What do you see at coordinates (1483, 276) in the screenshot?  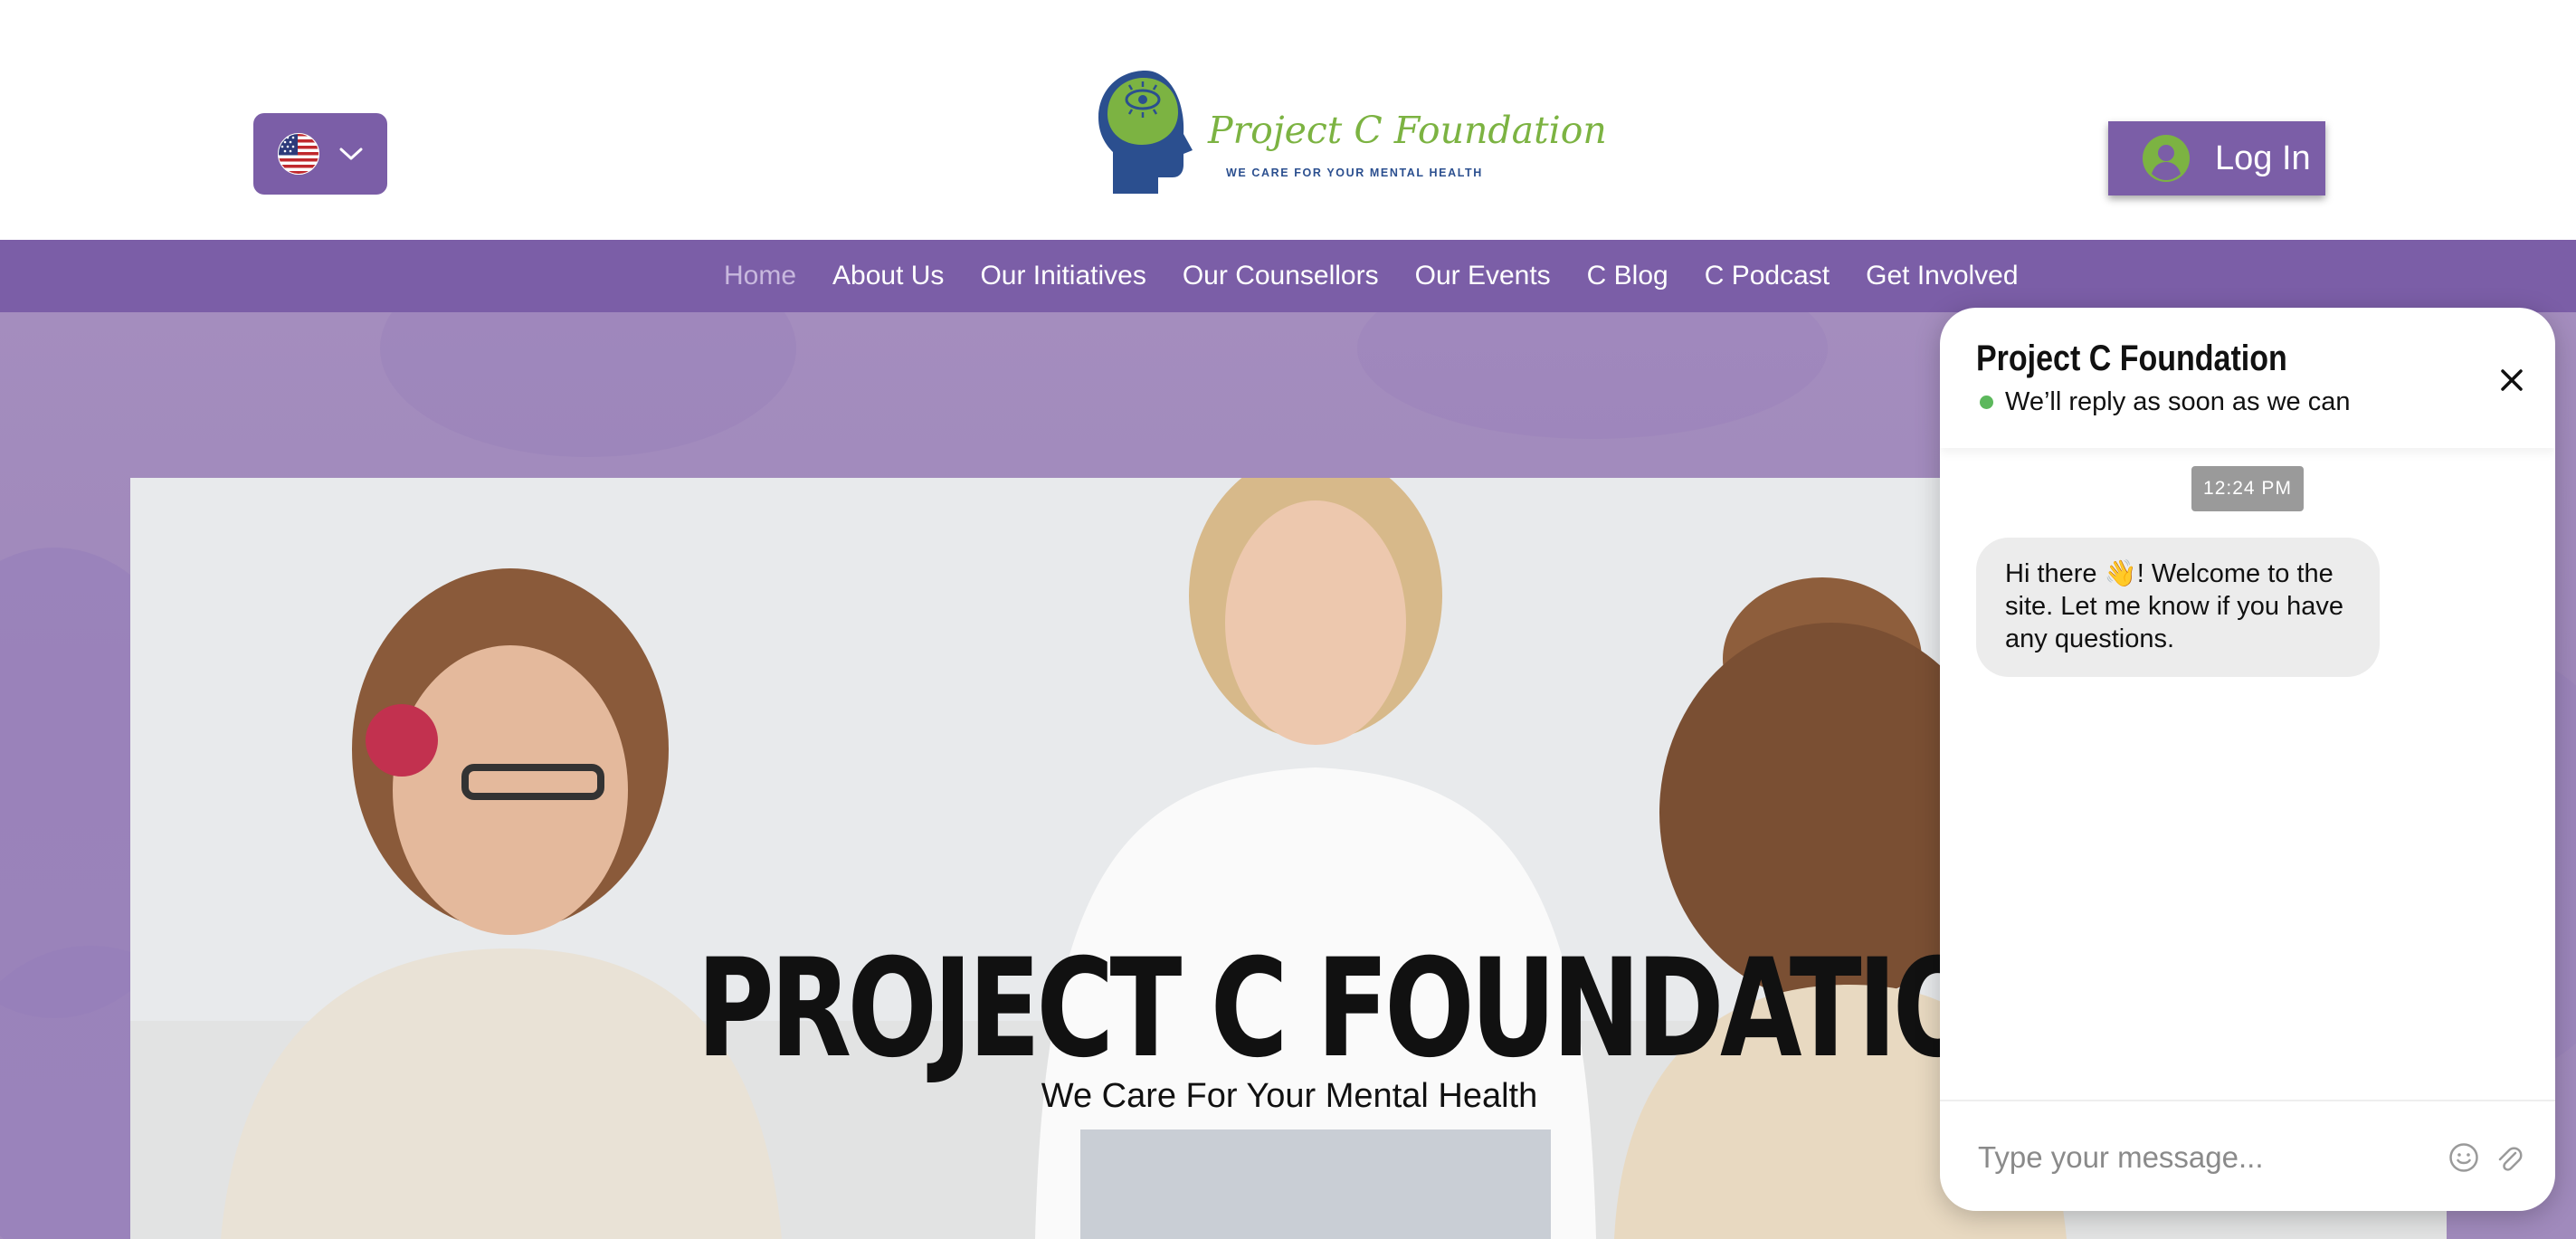 I see `nav-item-our-events: Our Events` at bounding box center [1483, 276].